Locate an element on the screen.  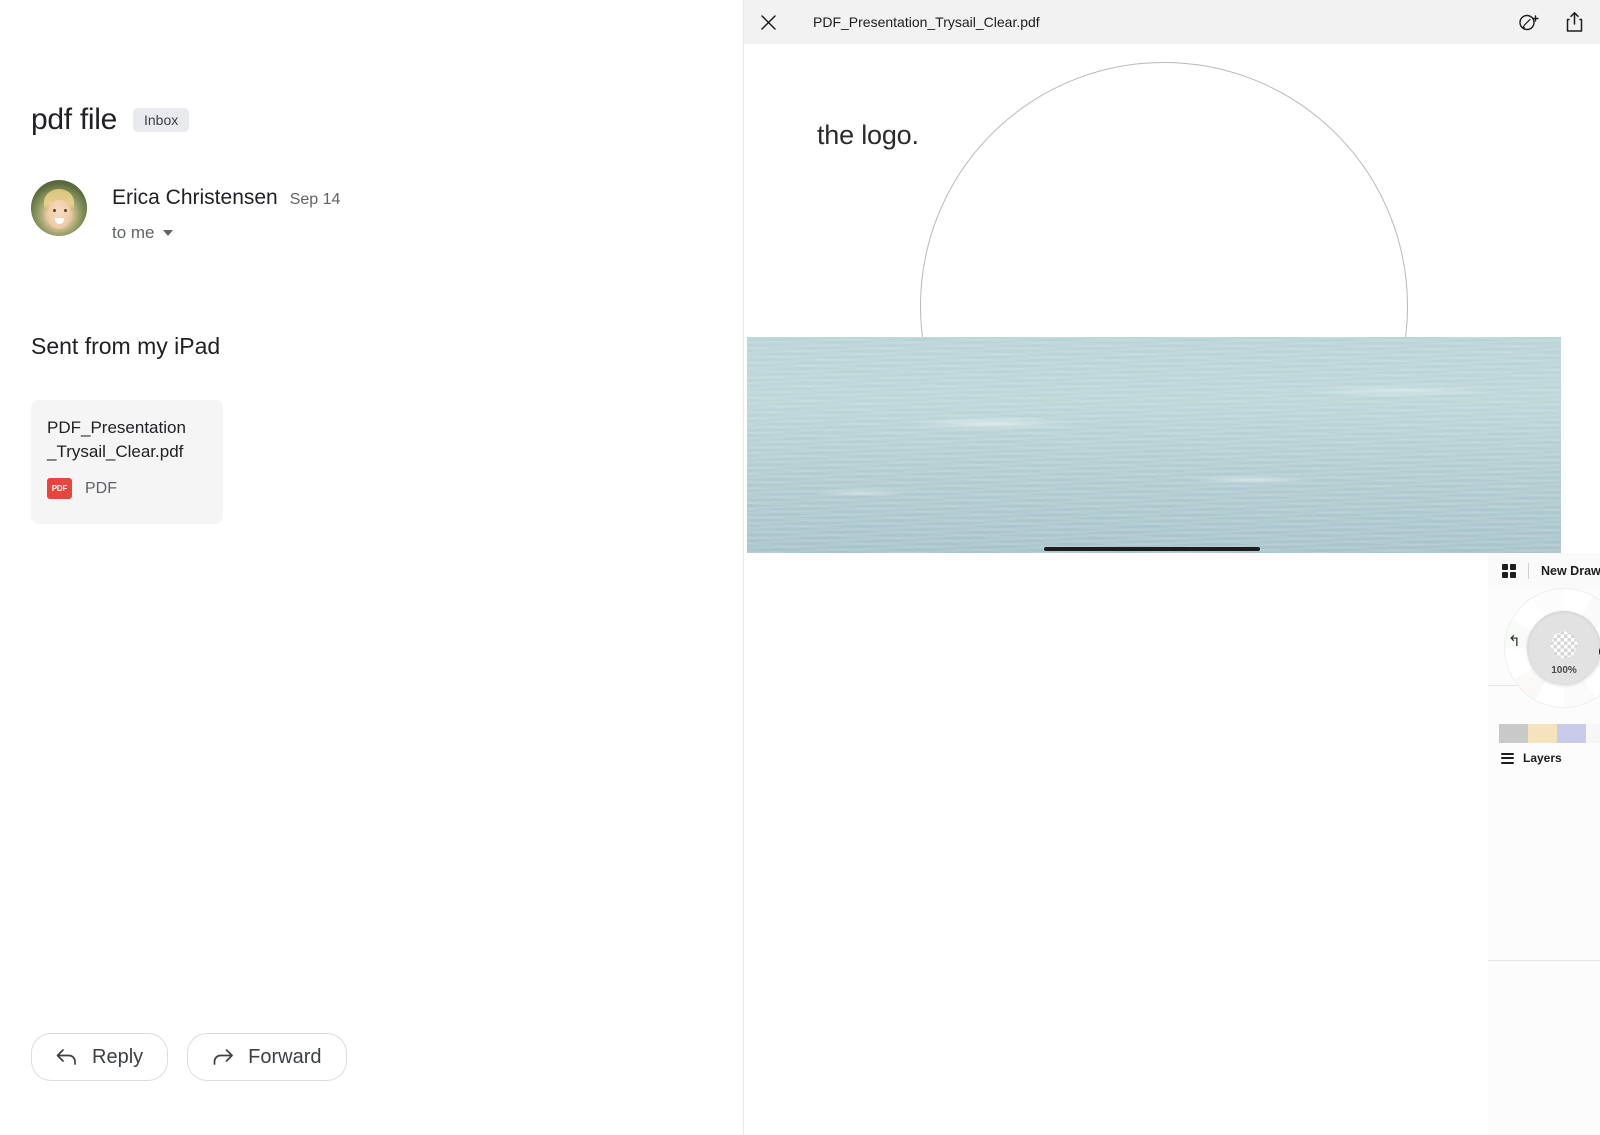
reply-button: Reply is located at coordinates (100, 1057).